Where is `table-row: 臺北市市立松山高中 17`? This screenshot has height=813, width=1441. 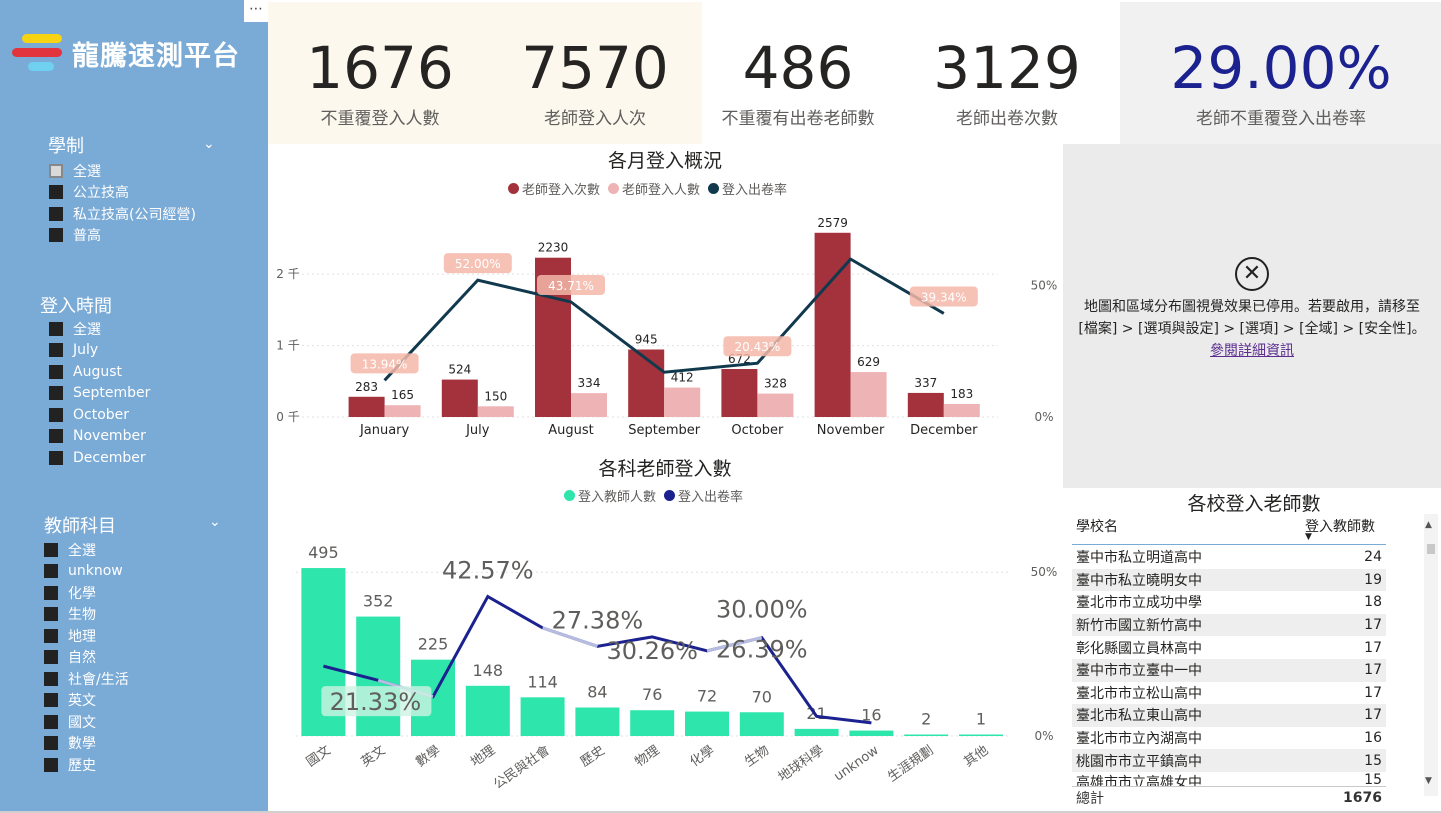
table-row: 臺北市市立松山高中 17 is located at coordinates (1229, 693).